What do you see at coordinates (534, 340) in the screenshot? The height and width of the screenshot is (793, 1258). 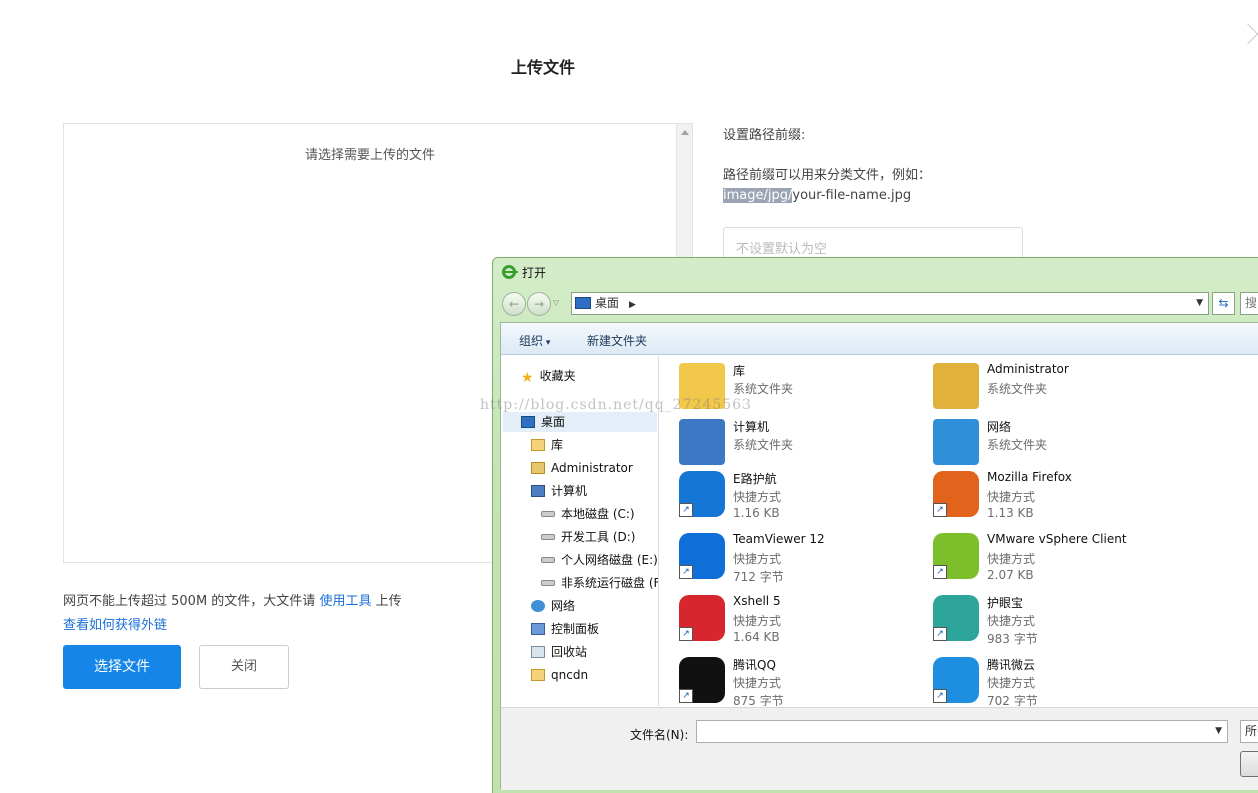 I see `organize-menu: 组织` at bounding box center [534, 340].